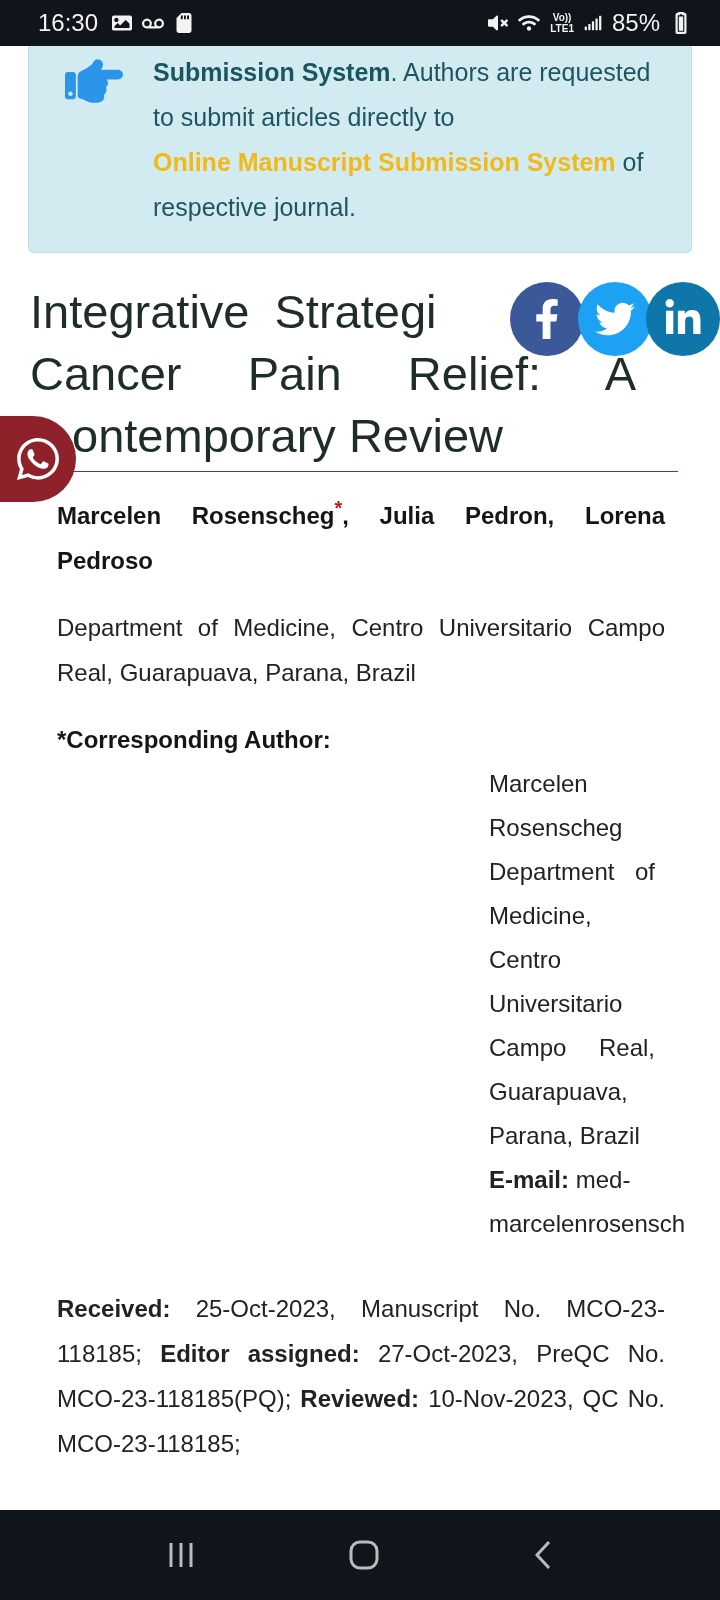 The image size is (720, 1600). I want to click on signal-icon, so click(592, 23).